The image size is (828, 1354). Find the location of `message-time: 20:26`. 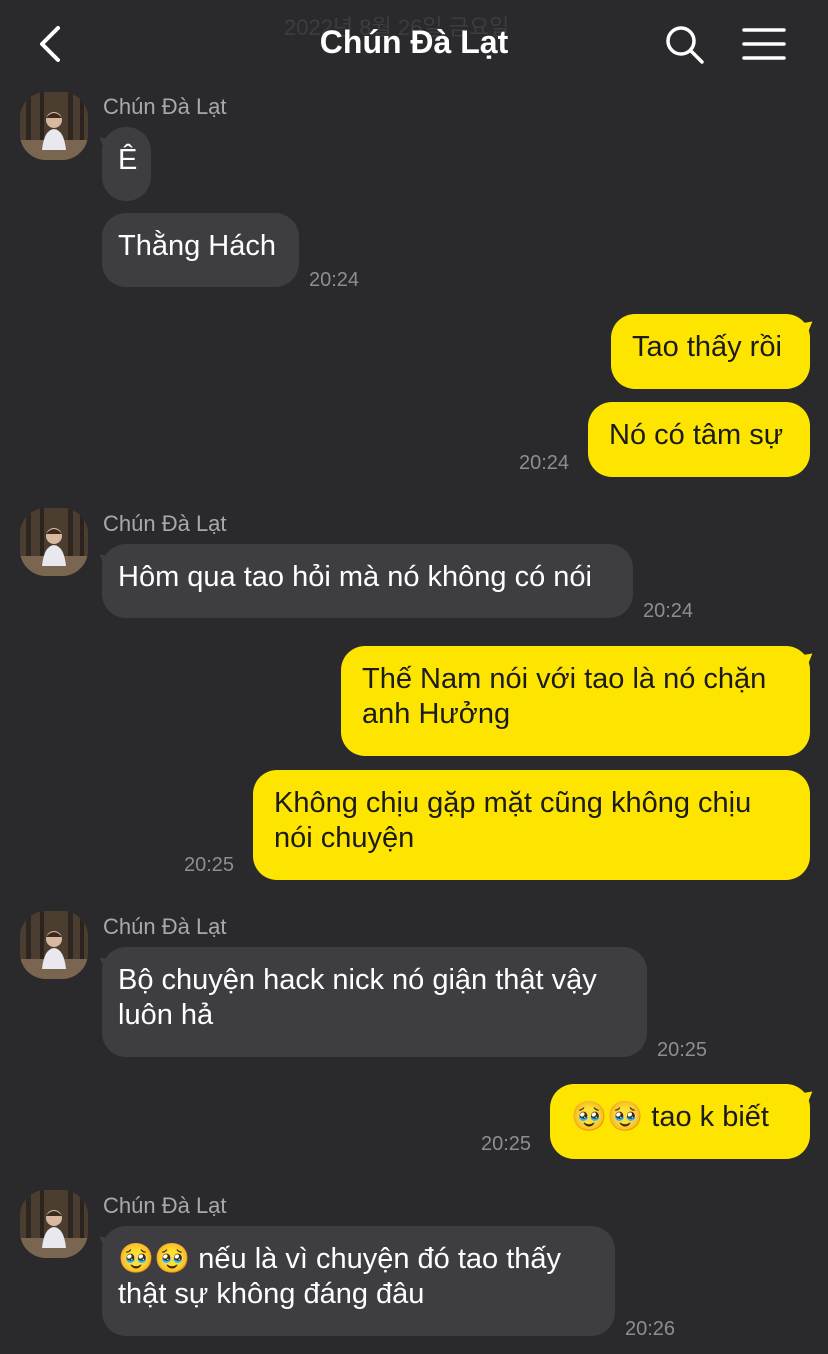

message-time: 20:26 is located at coordinates (650, 1329).